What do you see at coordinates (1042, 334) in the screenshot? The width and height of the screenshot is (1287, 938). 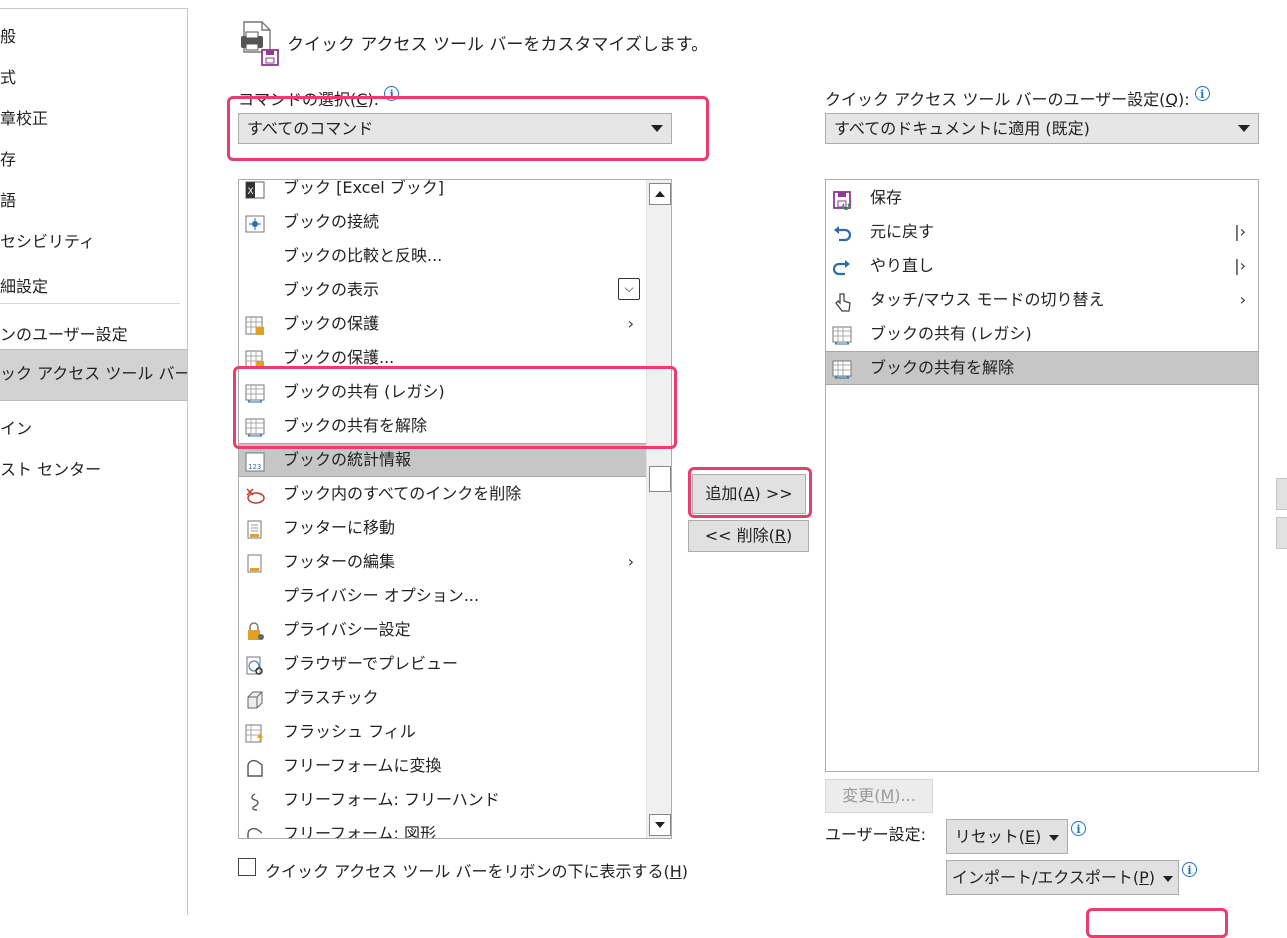 I see `qat-list-item: ブックの共有 (レガシ)` at bounding box center [1042, 334].